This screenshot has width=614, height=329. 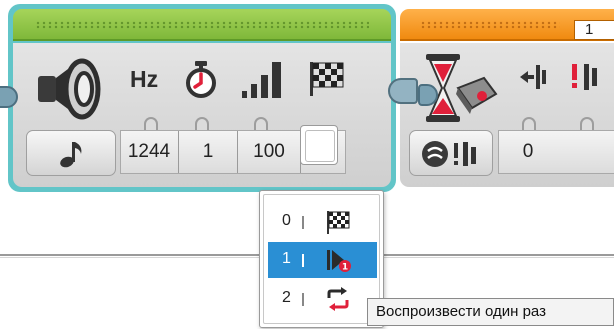 I want to click on play-type-selector, so click(x=319, y=145).